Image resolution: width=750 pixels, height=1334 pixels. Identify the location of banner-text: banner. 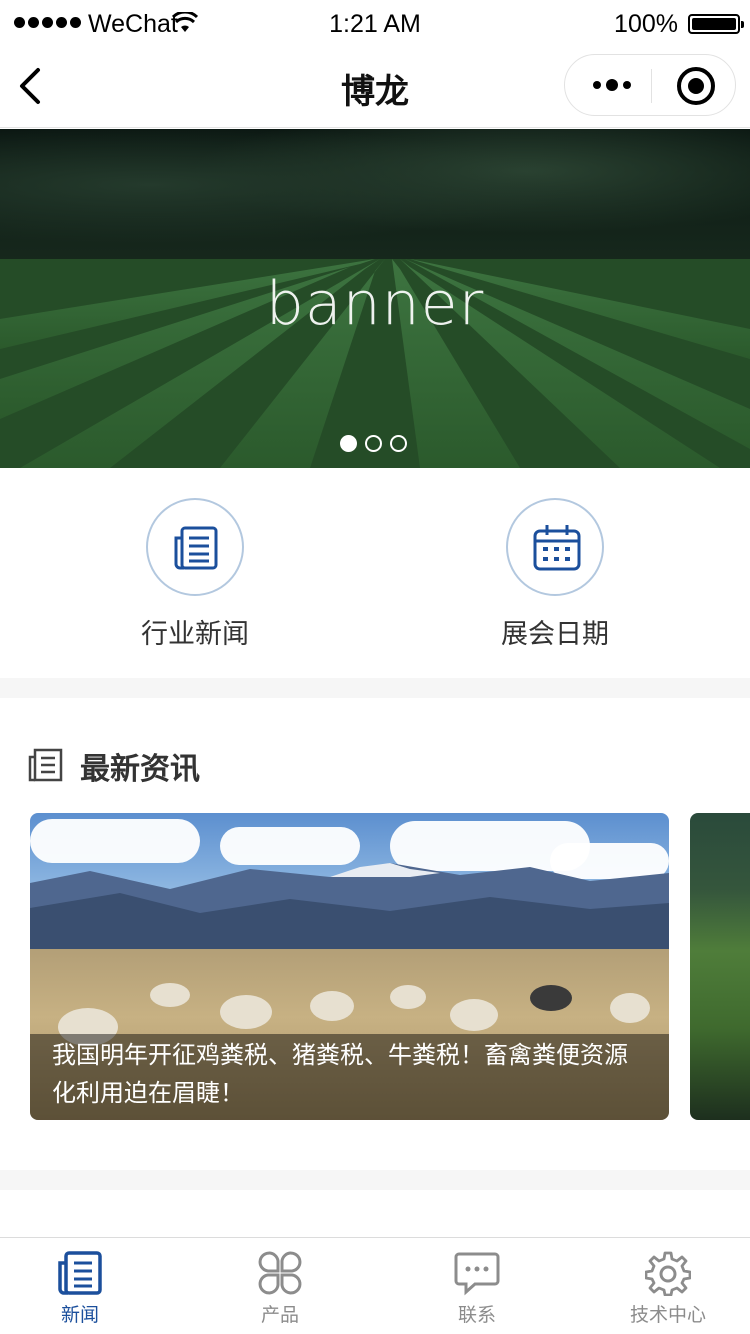
(375, 304).